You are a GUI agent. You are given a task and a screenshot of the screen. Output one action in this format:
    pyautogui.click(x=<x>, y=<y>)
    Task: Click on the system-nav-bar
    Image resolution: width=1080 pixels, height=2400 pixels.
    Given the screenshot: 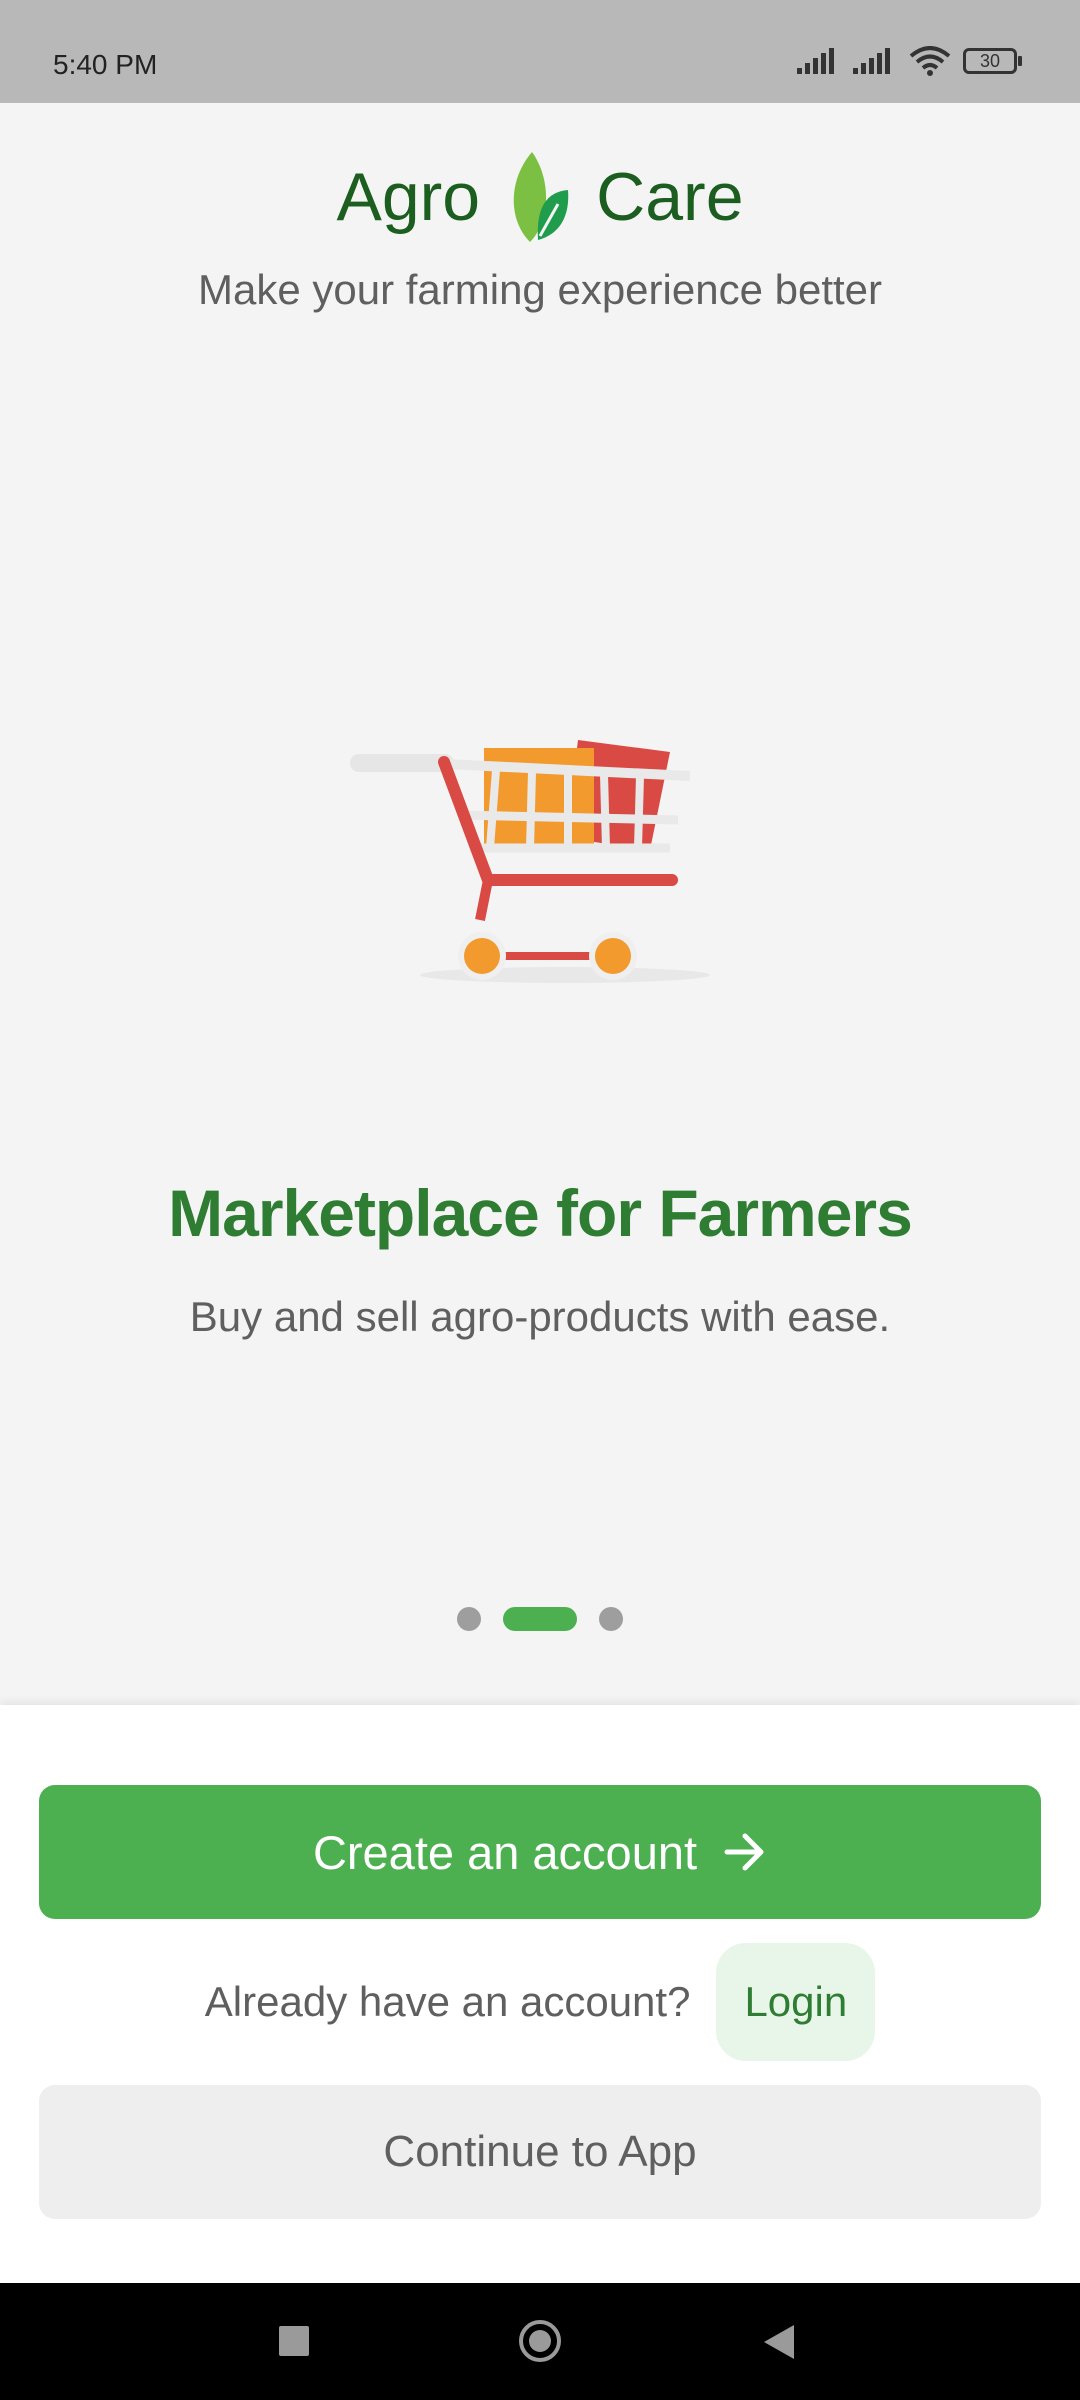 What is the action you would take?
    pyautogui.click(x=540, y=2341)
    